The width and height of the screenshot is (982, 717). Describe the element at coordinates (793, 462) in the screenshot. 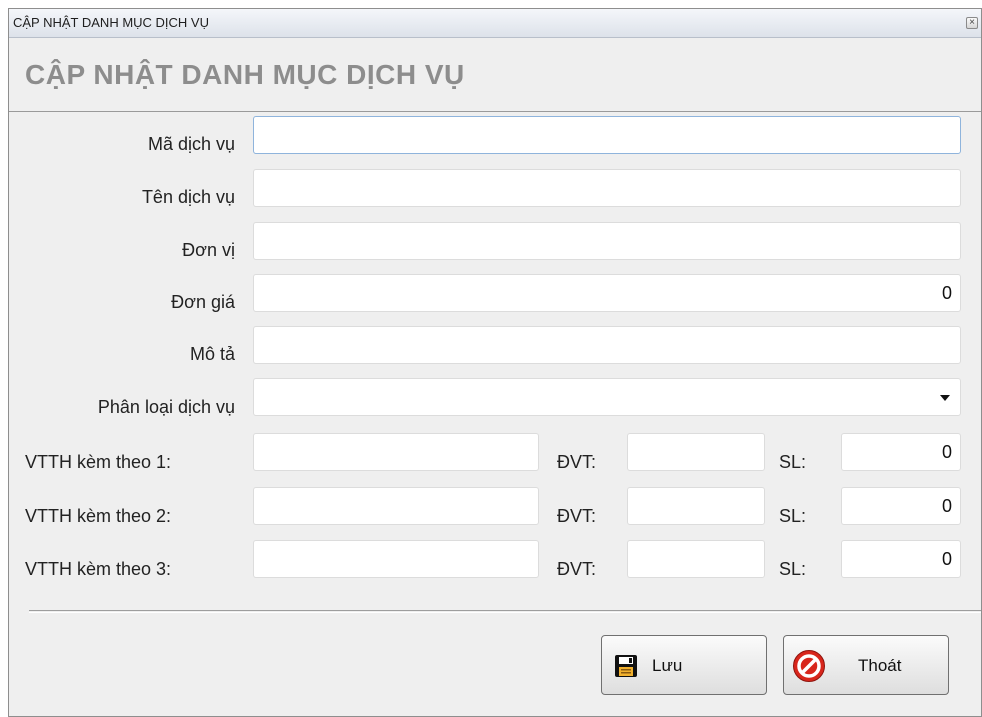

I see `vtth-1-sl-label: SL:` at that location.